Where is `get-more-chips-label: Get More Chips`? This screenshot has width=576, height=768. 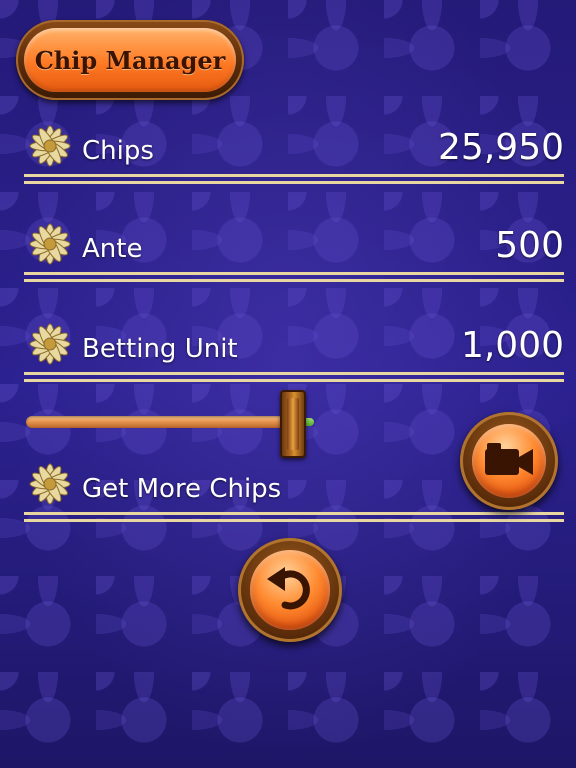
get-more-chips-label: Get More Chips is located at coordinates (182, 489).